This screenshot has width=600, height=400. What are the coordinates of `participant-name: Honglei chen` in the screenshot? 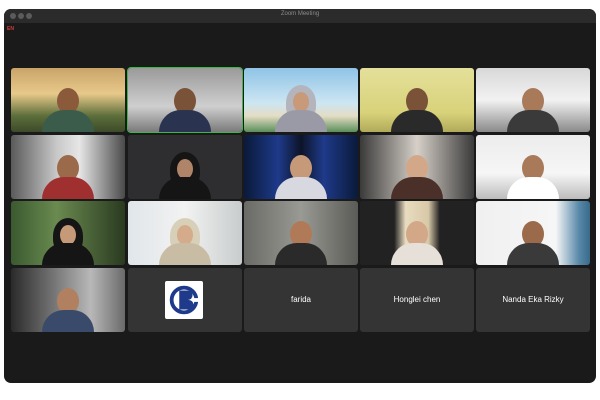 It's located at (417, 299).